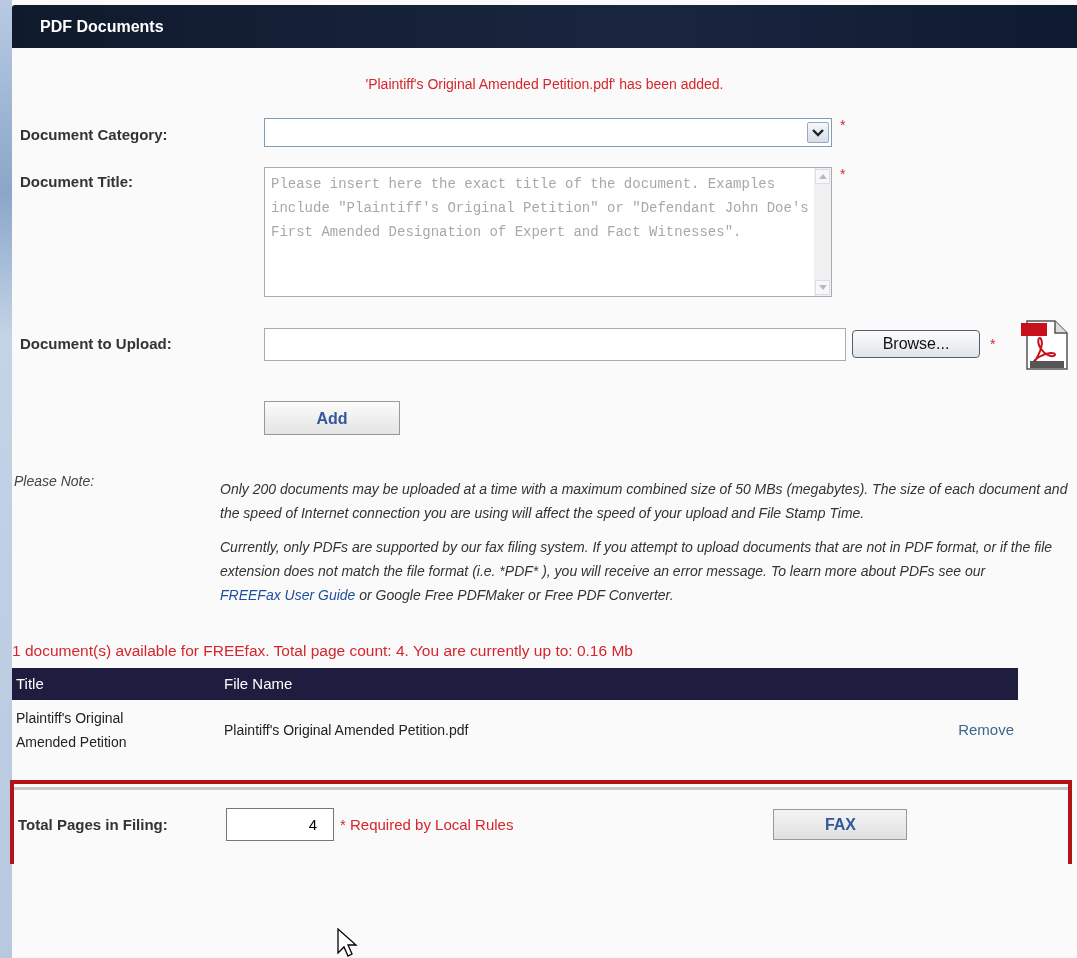 This screenshot has height=958, width=1077. Describe the element at coordinates (96, 343) in the screenshot. I see `field-label: Document to Upload:` at that location.